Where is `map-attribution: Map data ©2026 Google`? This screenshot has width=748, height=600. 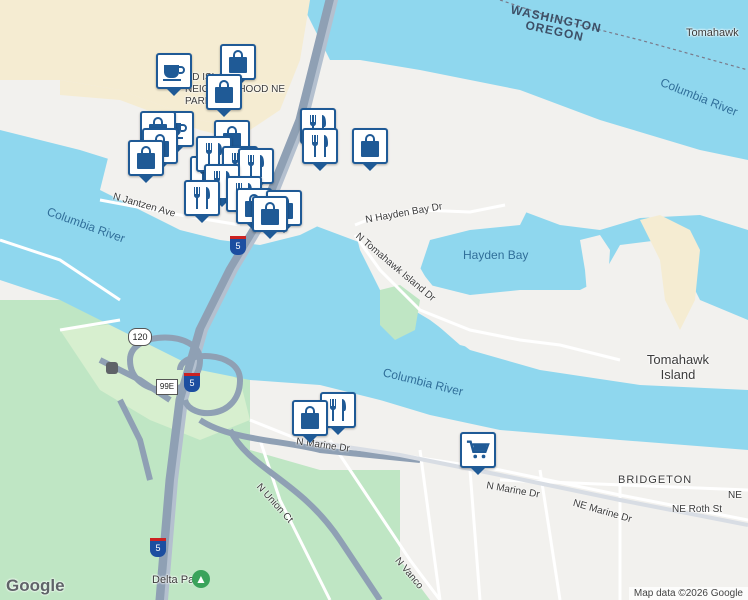 map-attribution: Map data ©2026 Google is located at coordinates (688, 593).